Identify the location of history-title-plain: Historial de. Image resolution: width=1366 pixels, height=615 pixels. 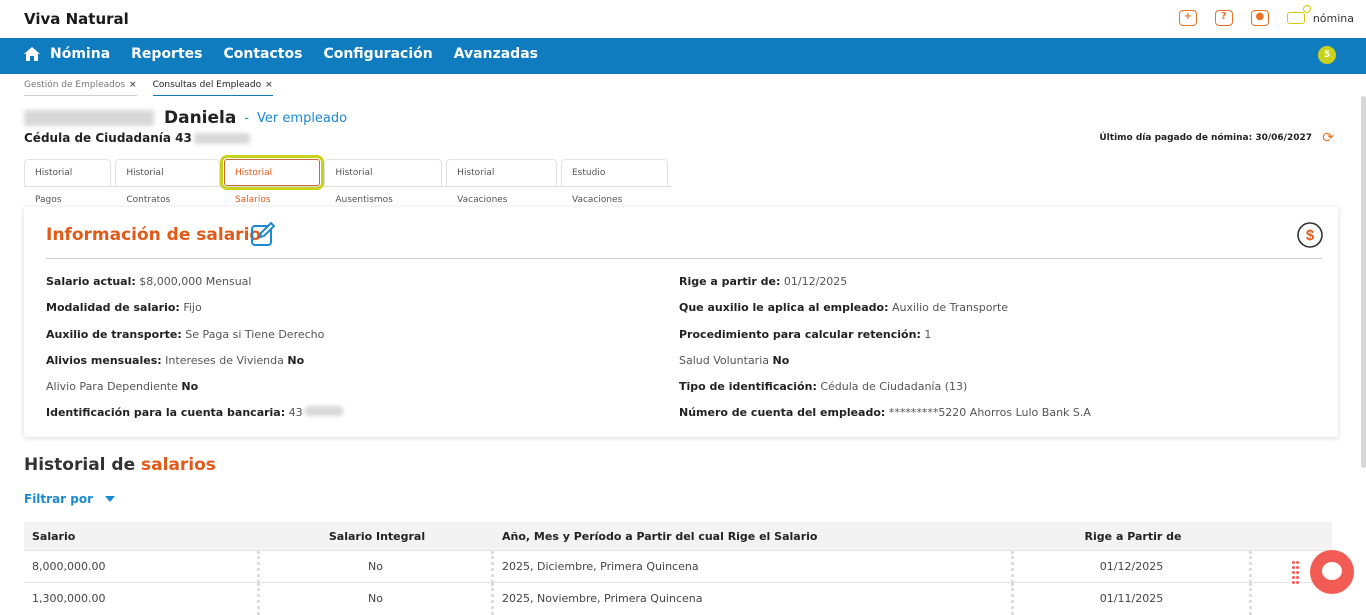
(80, 465).